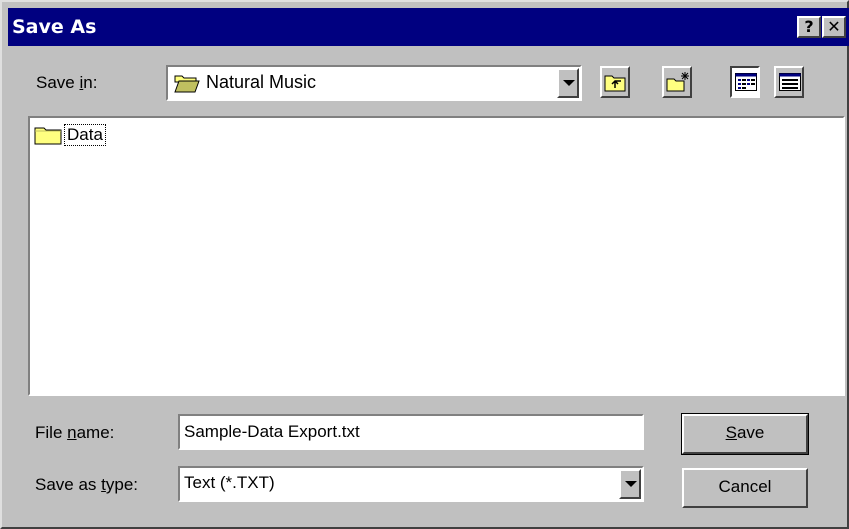 This screenshot has height=529, width=849. I want to click on create-new-folder-icon, so click(678, 84).